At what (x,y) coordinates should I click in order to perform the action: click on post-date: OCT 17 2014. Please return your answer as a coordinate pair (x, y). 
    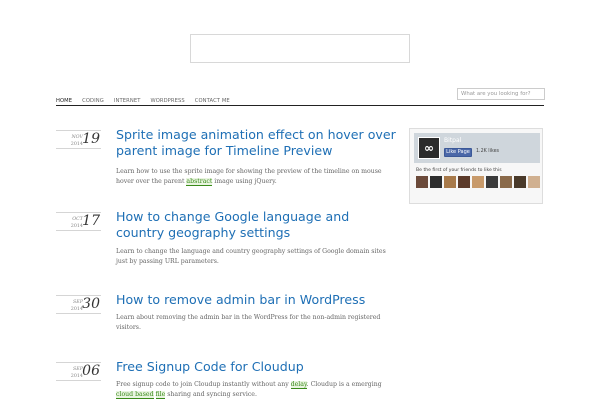
    Looking at the image, I should click on (78, 225).